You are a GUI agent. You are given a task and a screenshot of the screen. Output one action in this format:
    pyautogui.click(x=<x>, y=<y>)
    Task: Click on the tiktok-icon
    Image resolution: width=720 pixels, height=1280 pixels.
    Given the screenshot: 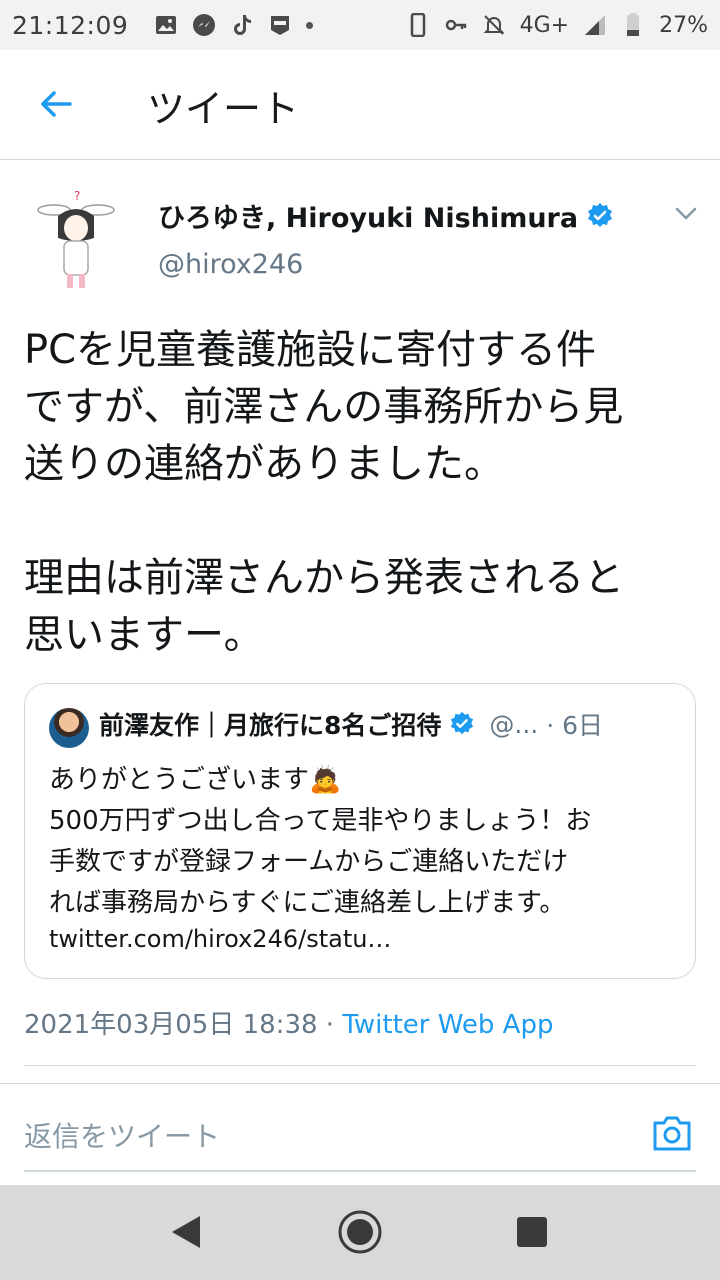 What is the action you would take?
    pyautogui.click(x=243, y=25)
    